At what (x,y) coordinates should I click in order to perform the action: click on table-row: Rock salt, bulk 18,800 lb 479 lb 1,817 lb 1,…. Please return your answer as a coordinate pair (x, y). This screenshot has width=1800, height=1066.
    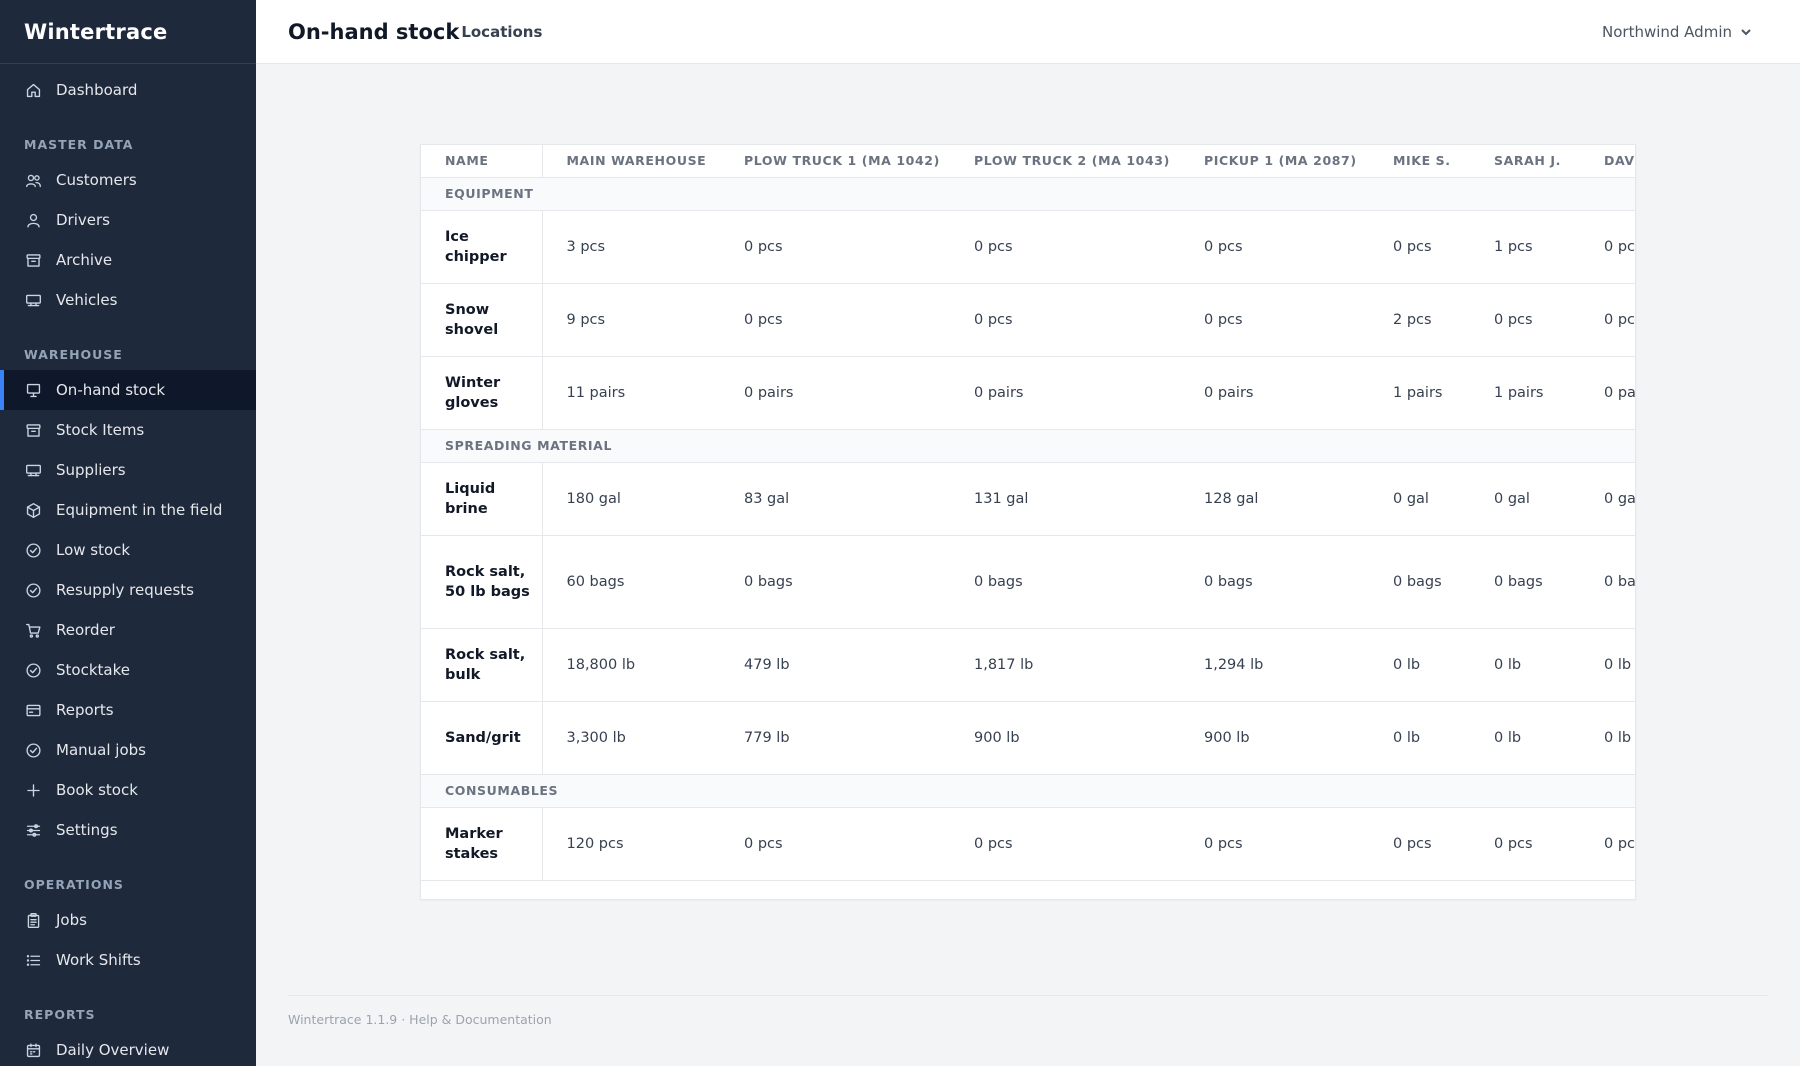
    Looking at the image, I should click on (1028, 665).